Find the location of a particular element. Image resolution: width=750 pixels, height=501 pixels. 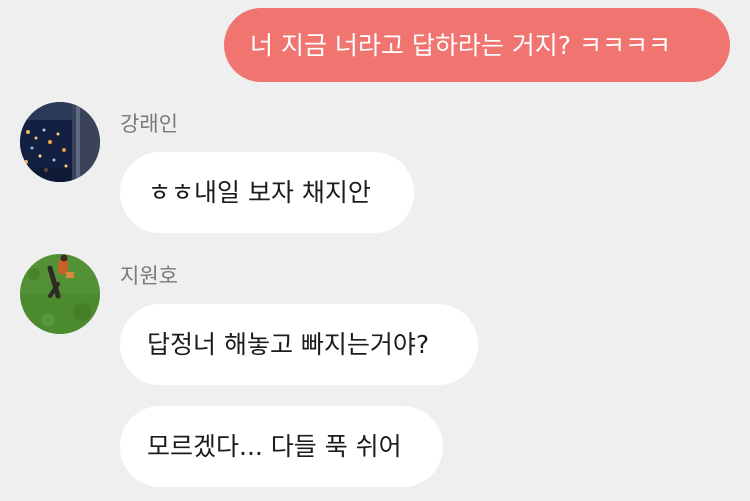

outgoing-message-bubble: 너 지금 너라고 답하라는 거지? ㅋㅋㅋㅋ is located at coordinates (477, 45).